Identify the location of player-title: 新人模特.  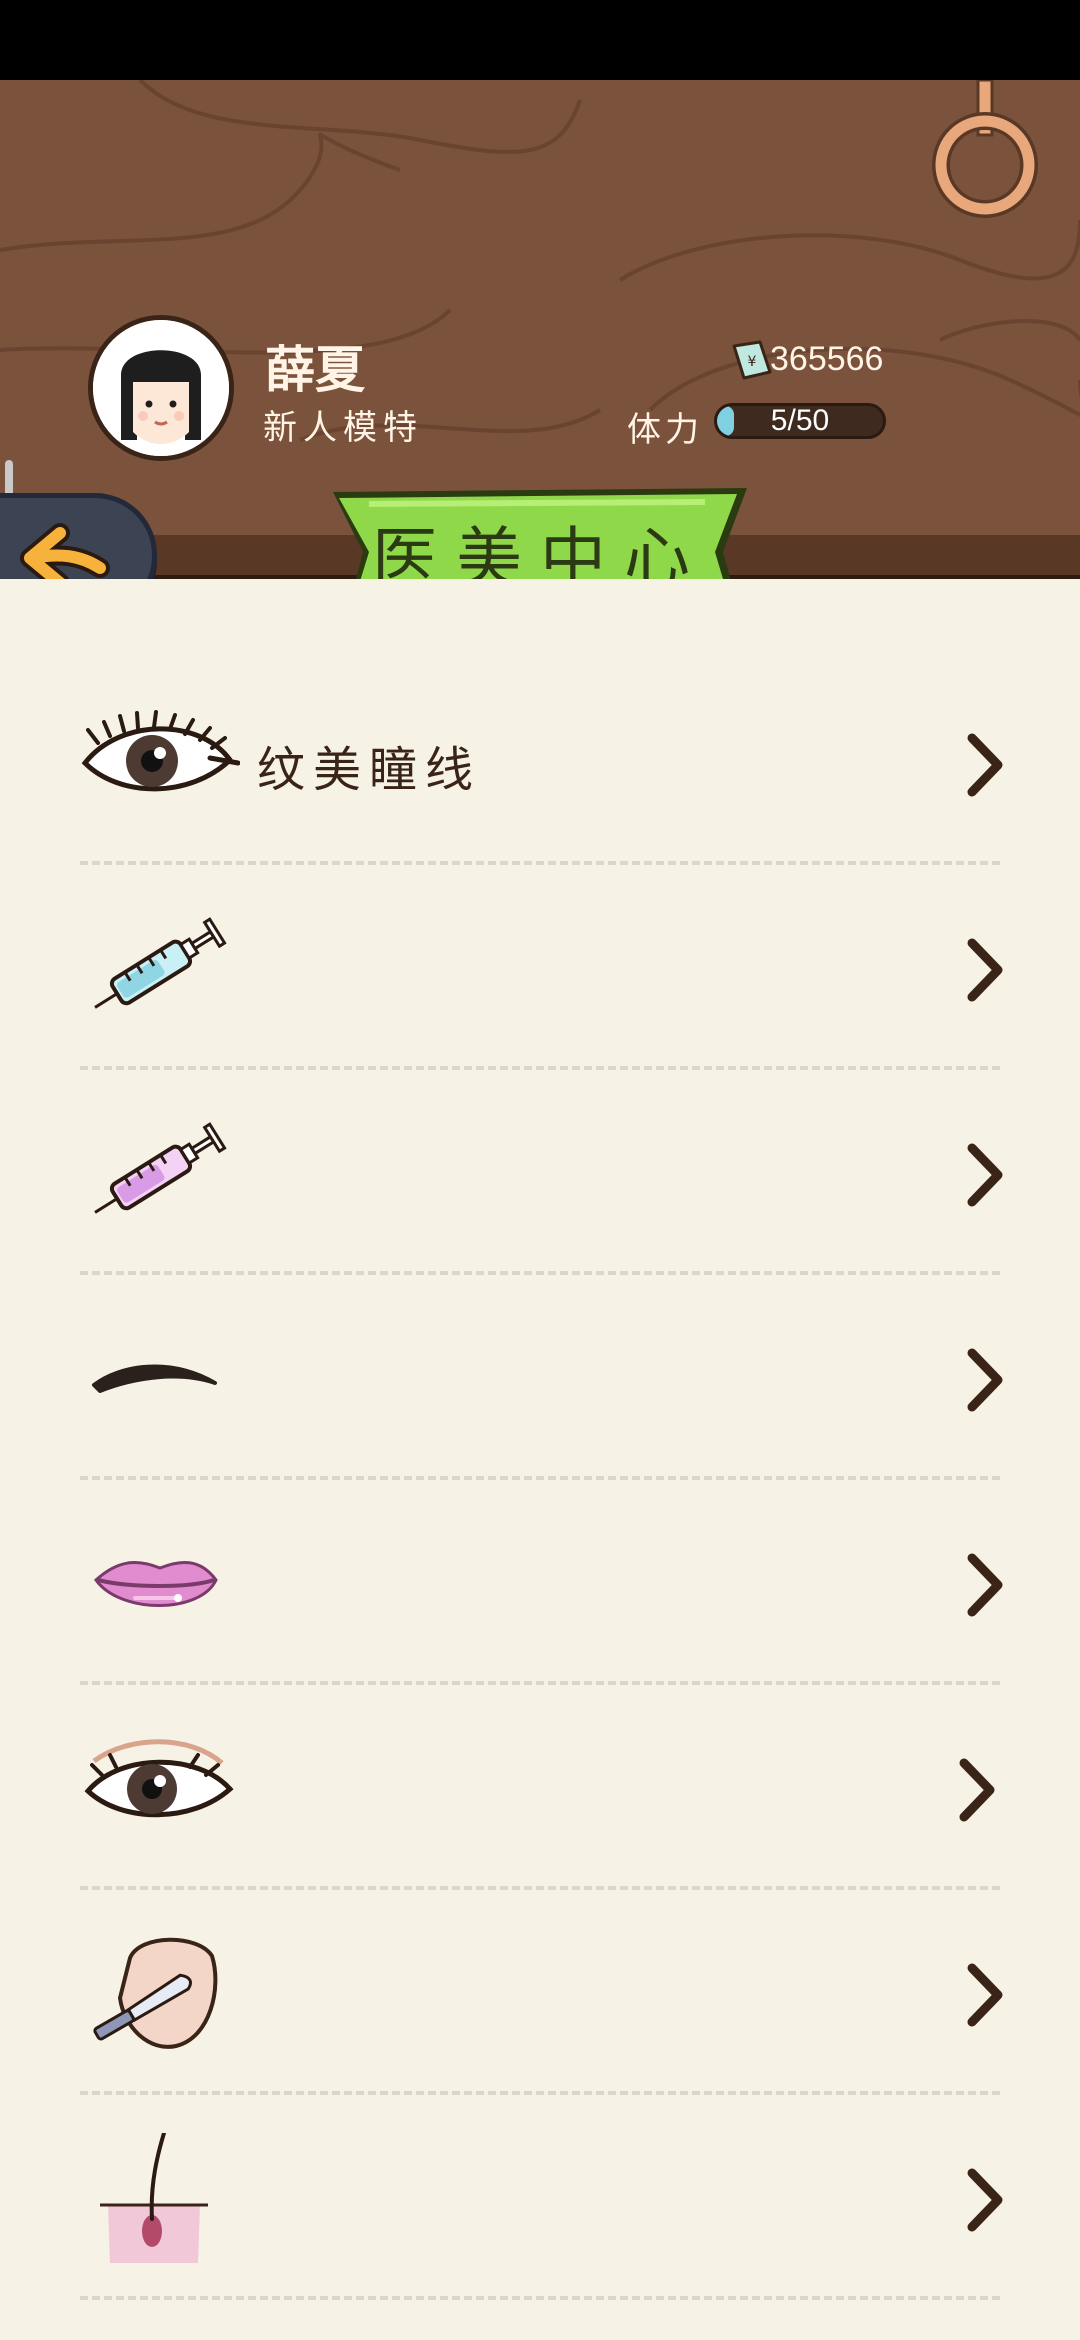
(343, 428).